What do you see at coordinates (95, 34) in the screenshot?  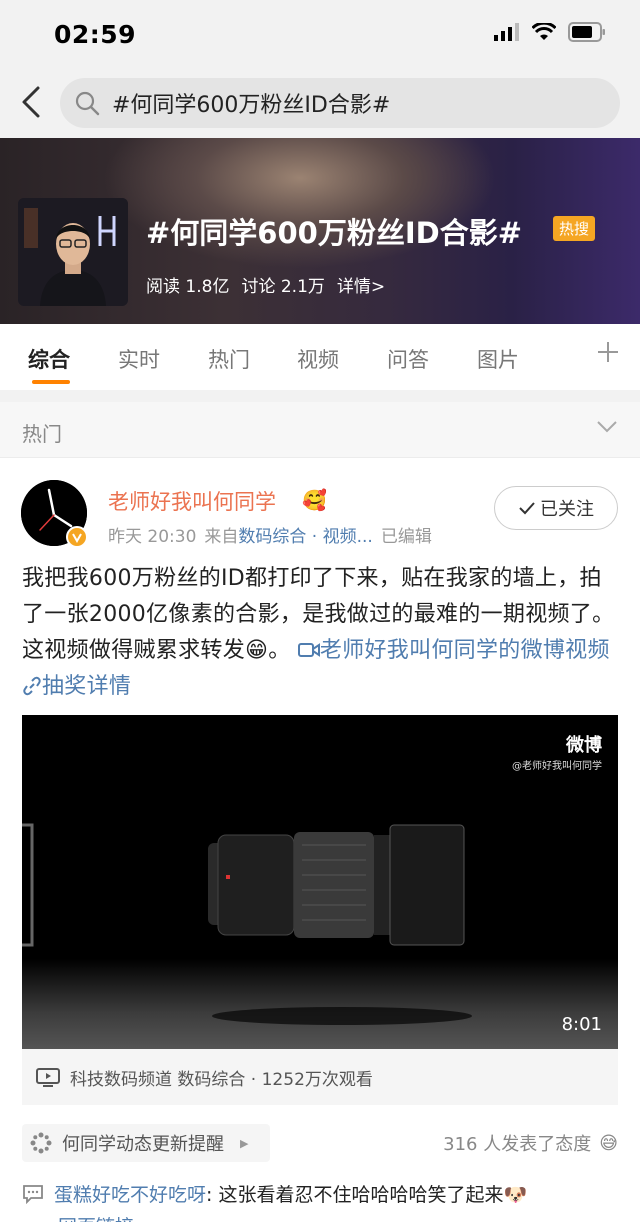 I see `status-time: 02:59` at bounding box center [95, 34].